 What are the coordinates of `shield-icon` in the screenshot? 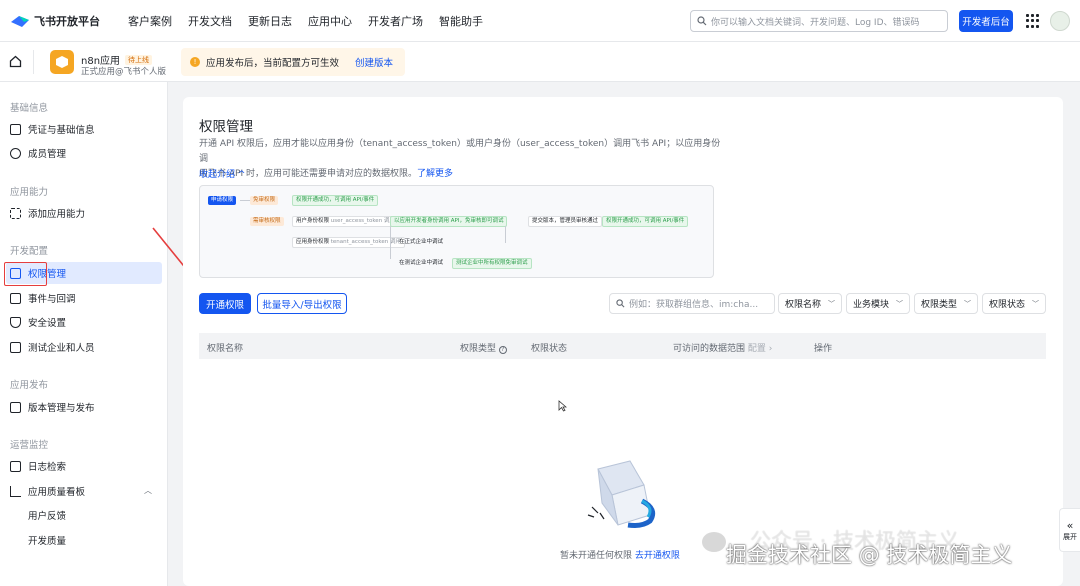 It's located at (15, 322).